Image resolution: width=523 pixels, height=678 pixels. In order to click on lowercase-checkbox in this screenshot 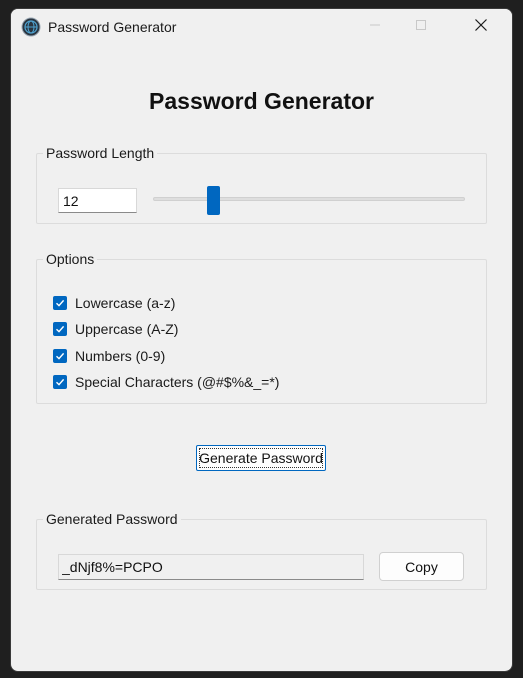, I will do `click(60, 303)`.